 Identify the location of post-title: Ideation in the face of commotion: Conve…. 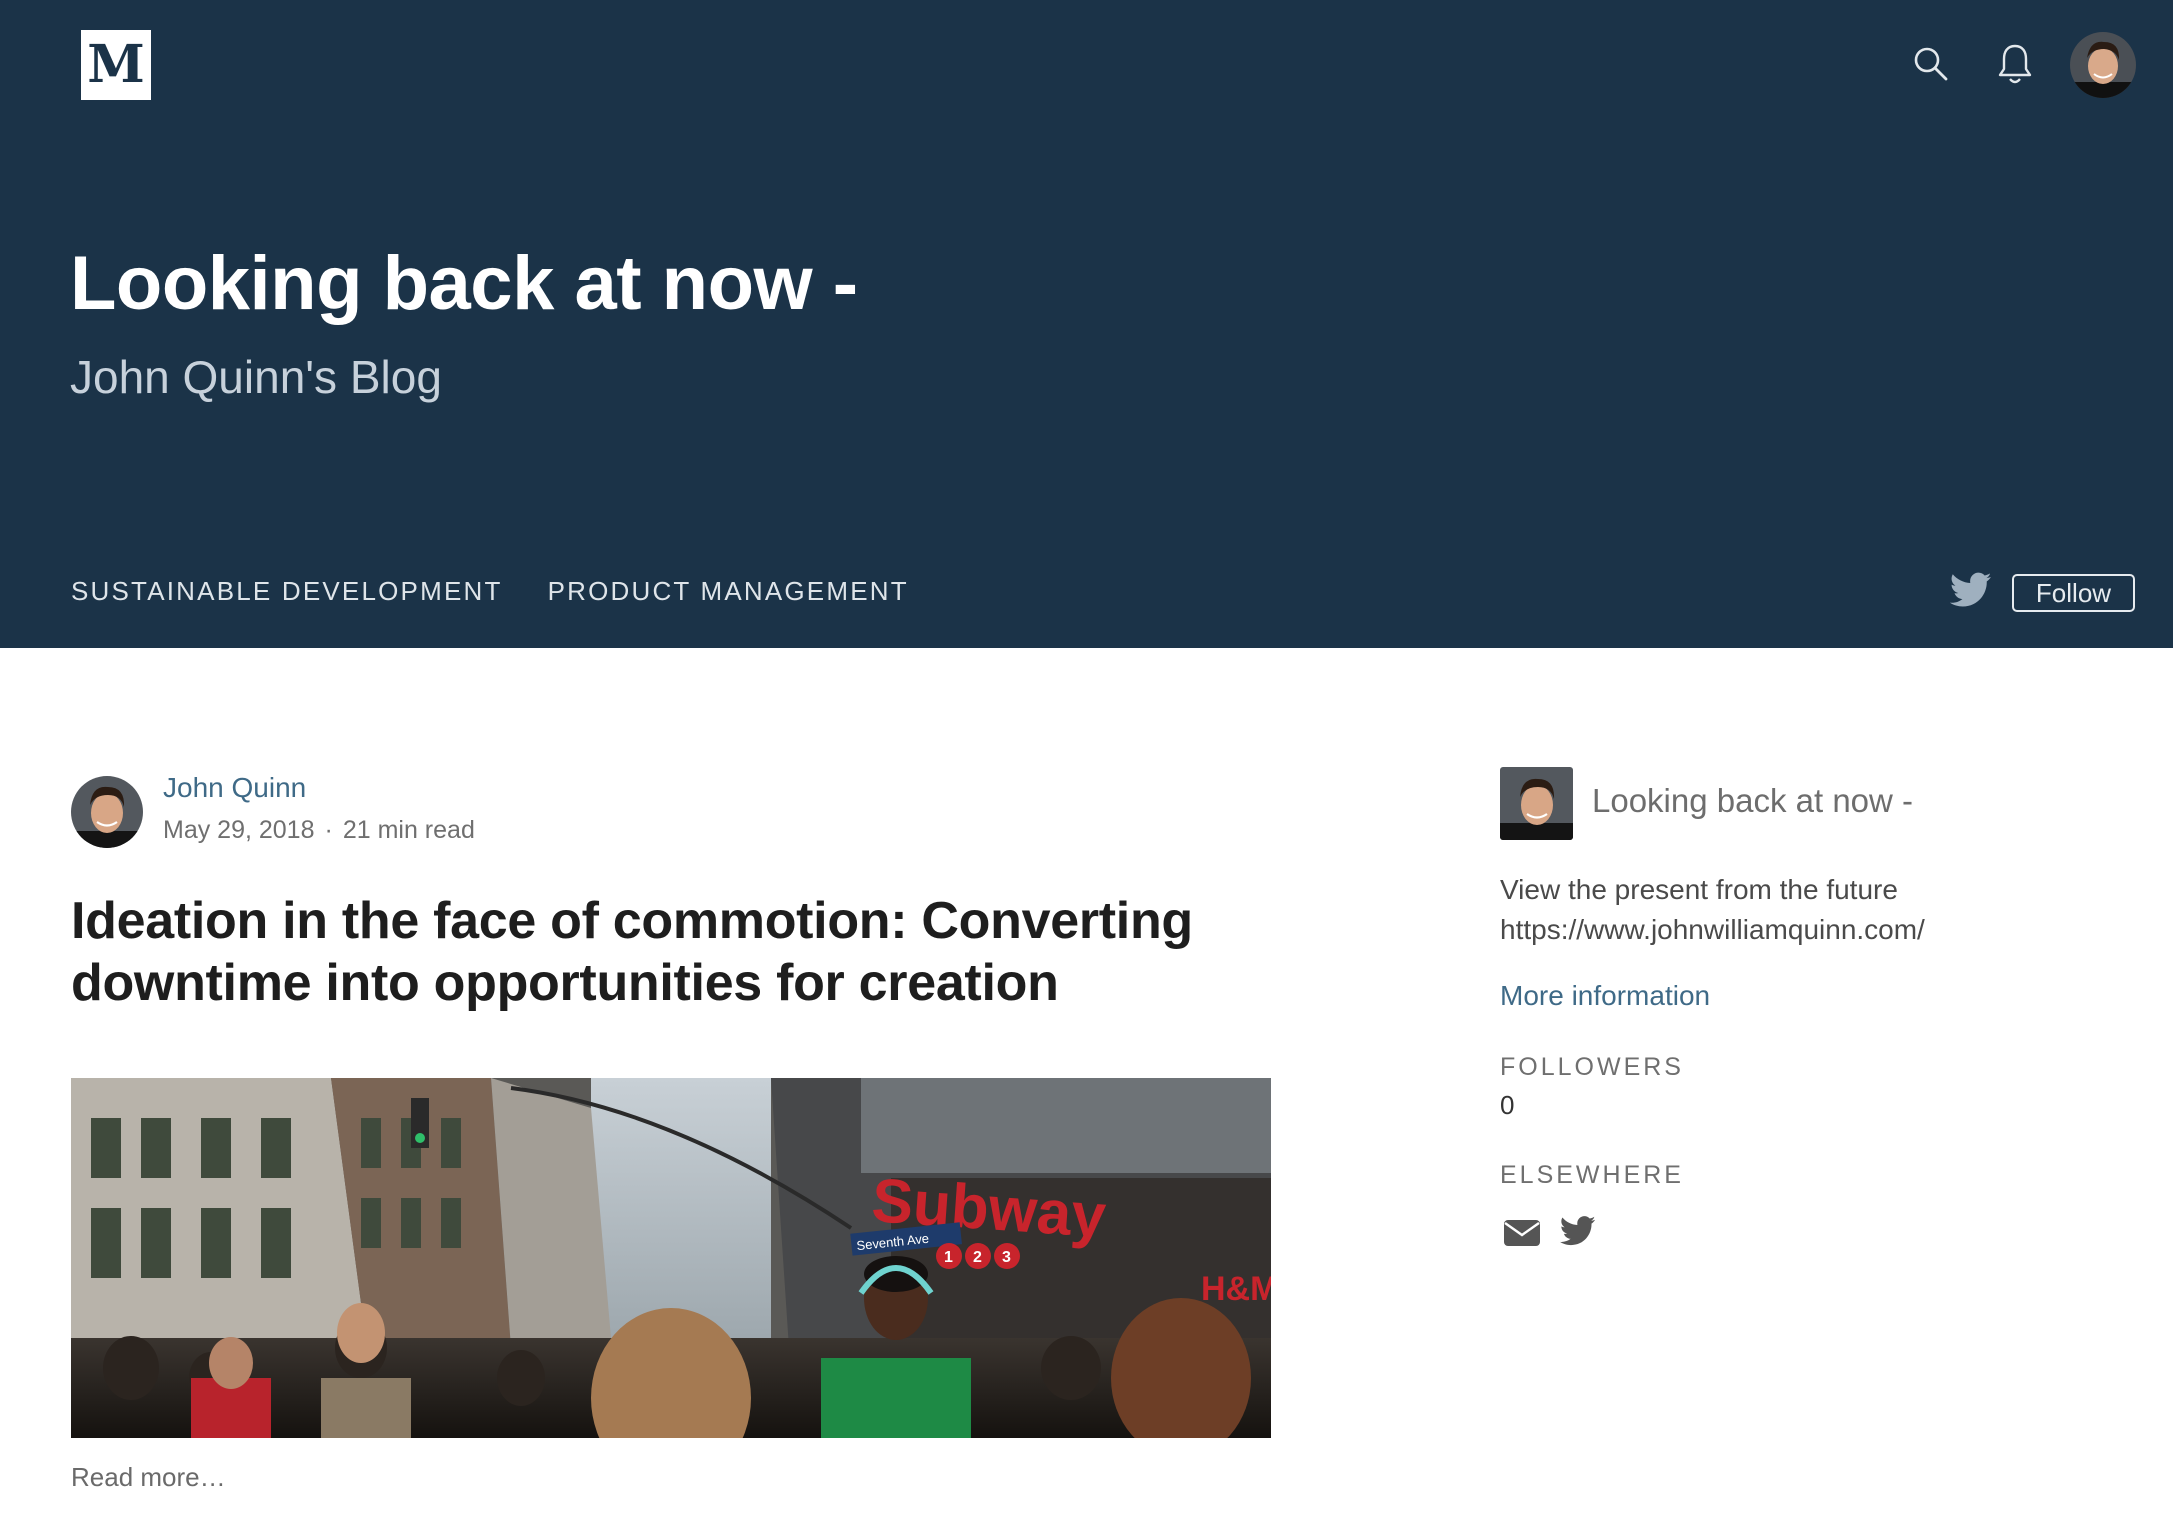
(686, 952).